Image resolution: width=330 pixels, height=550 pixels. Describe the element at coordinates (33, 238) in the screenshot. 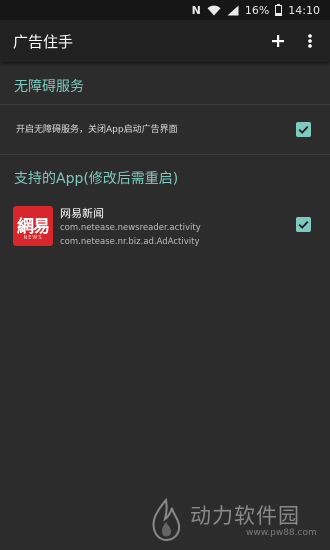

I see `netease-logo-sub: NEWS` at that location.